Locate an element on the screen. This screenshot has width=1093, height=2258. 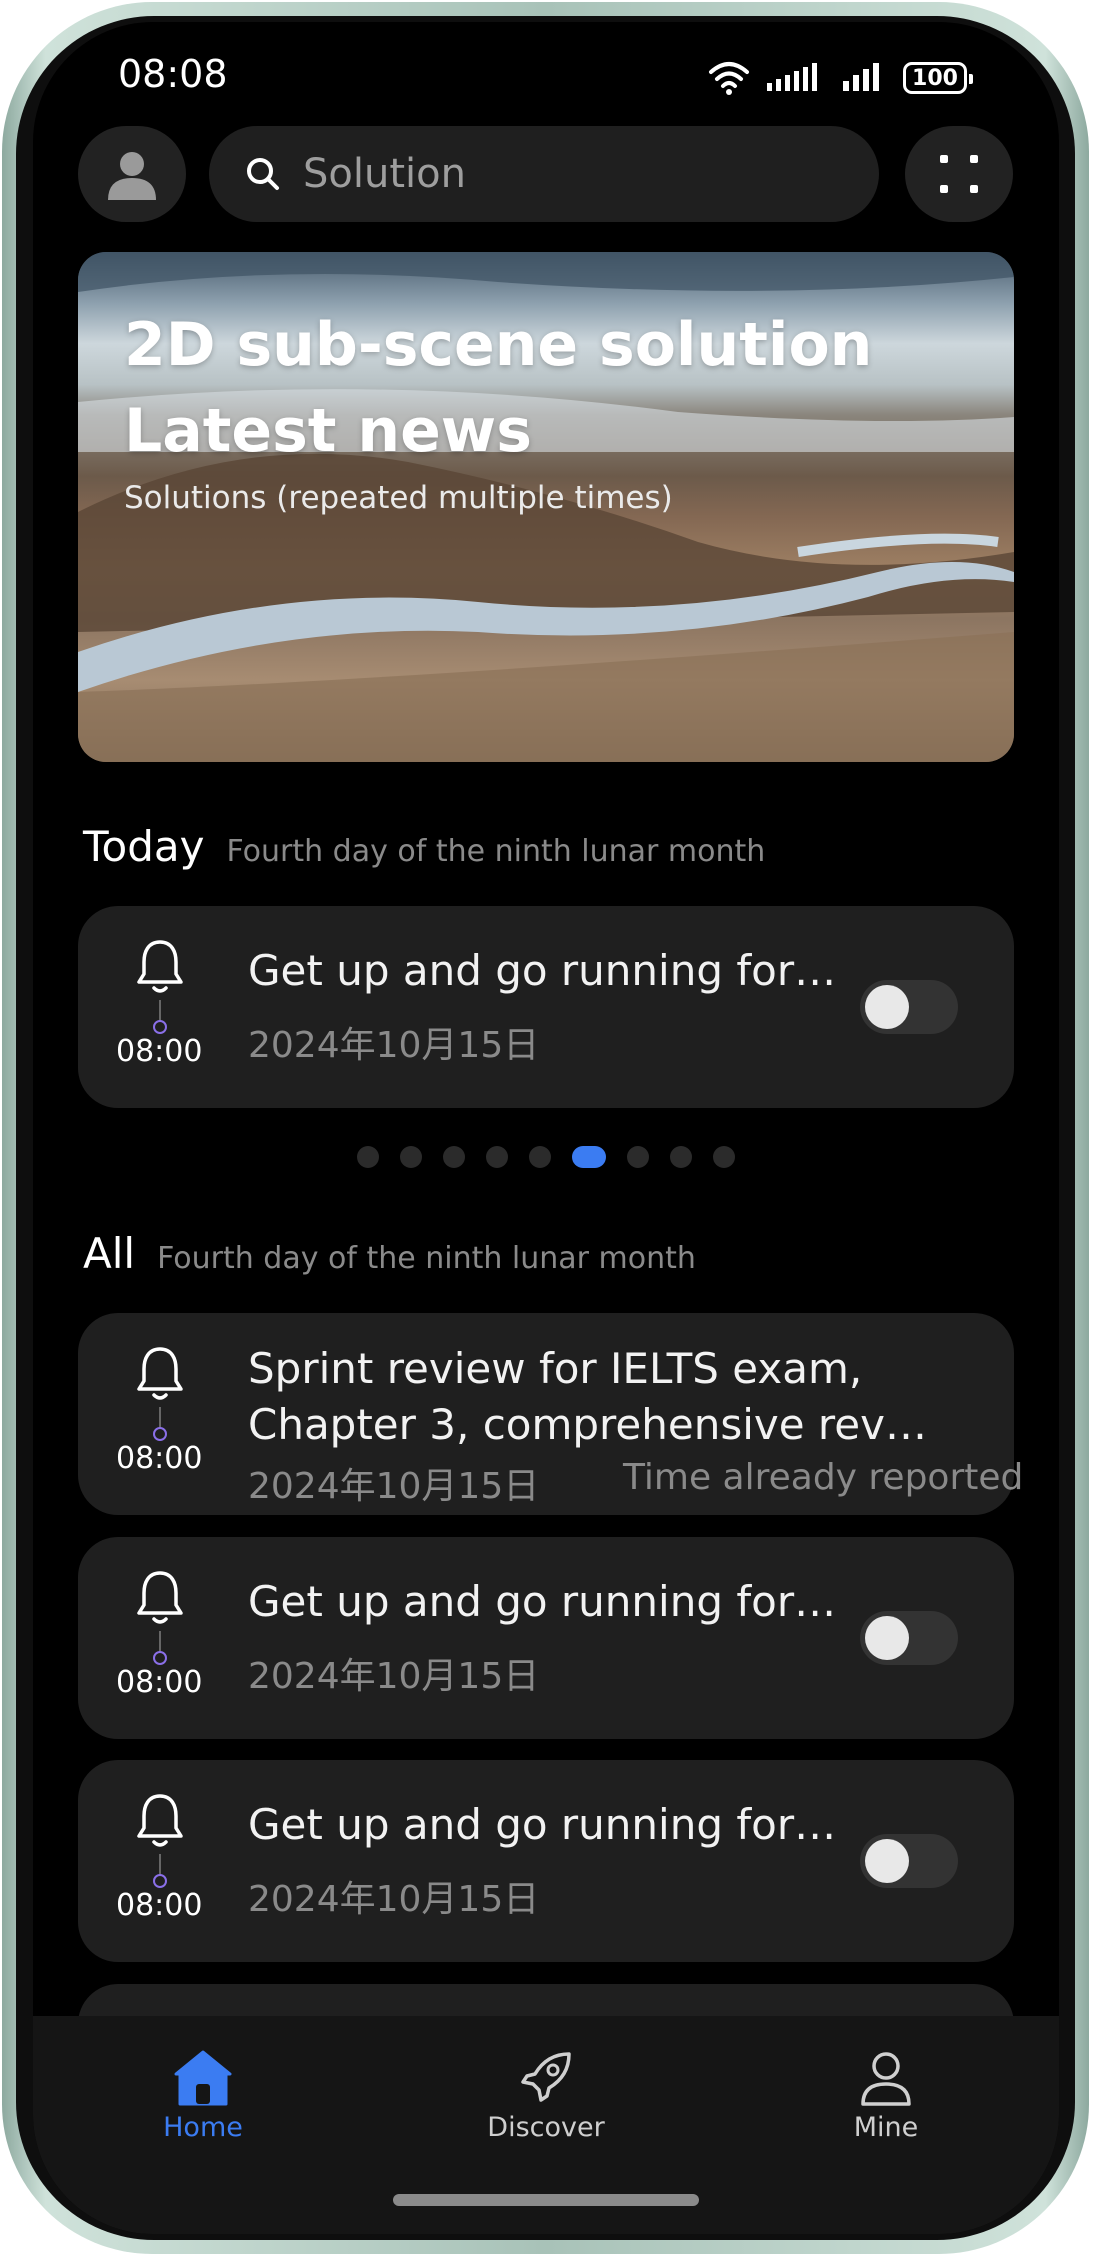
all-header: All Fourth day of the ninth lunar month is located at coordinates (389, 1253).